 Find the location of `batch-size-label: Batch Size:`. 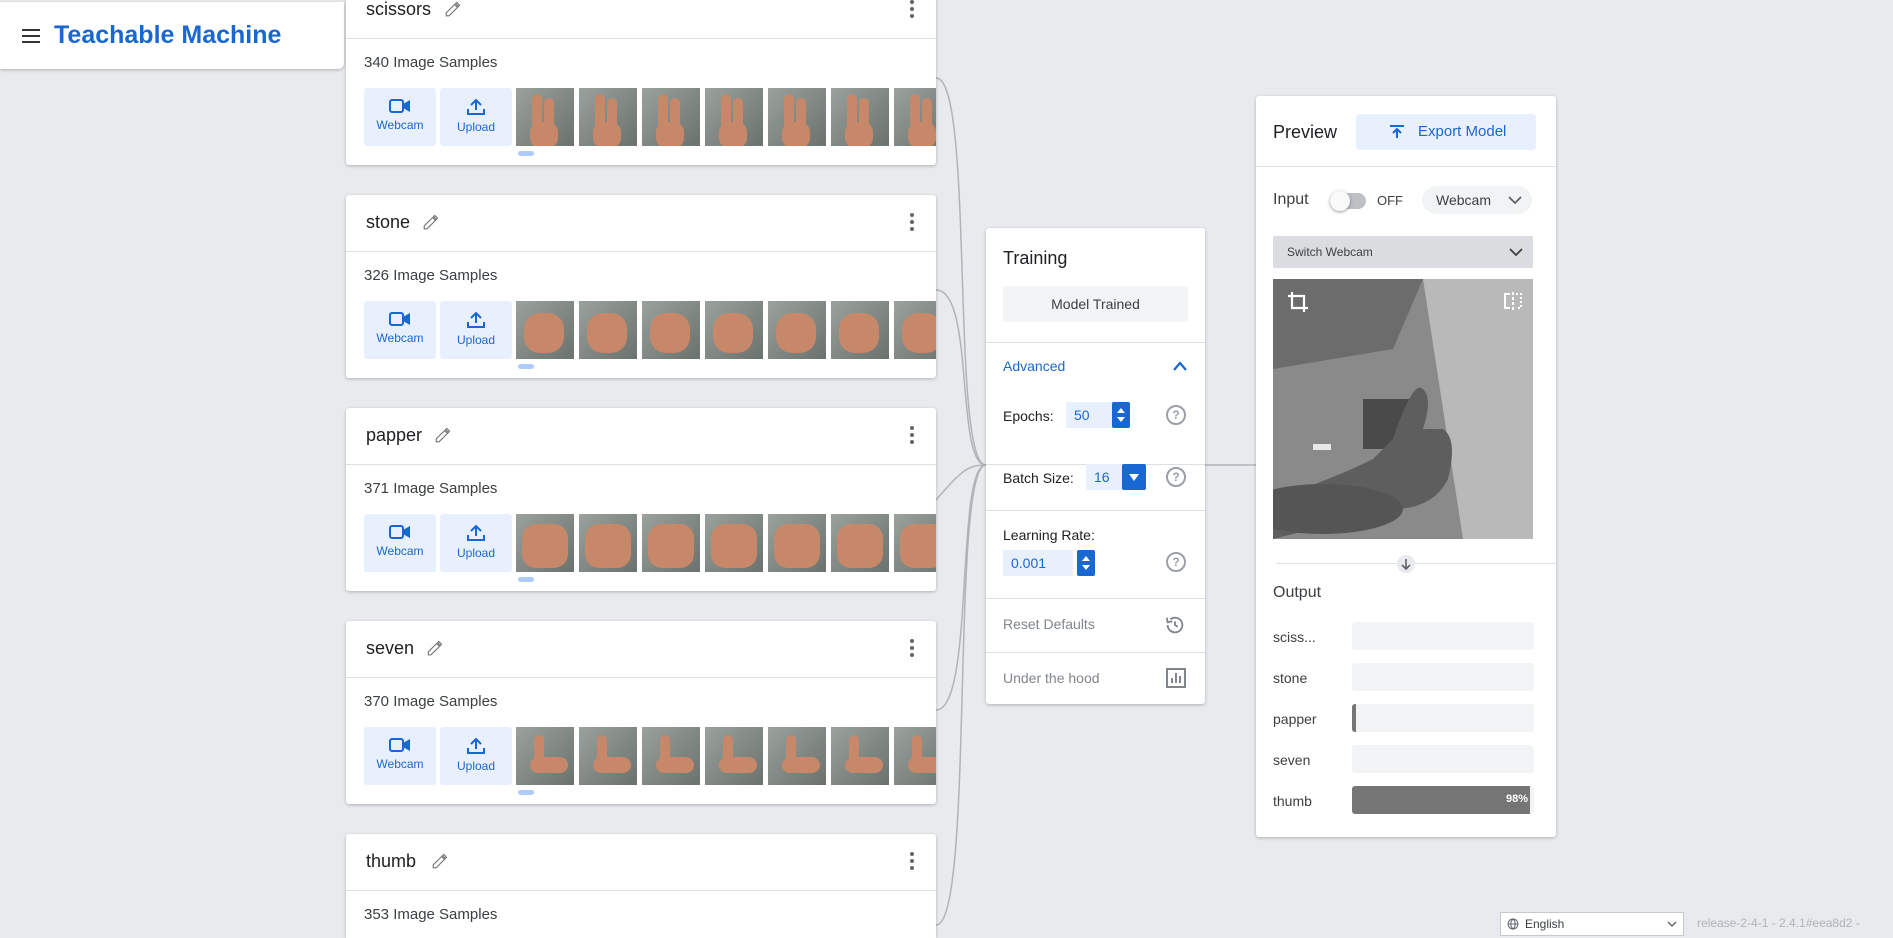

batch-size-label: Batch Size: is located at coordinates (1038, 478).